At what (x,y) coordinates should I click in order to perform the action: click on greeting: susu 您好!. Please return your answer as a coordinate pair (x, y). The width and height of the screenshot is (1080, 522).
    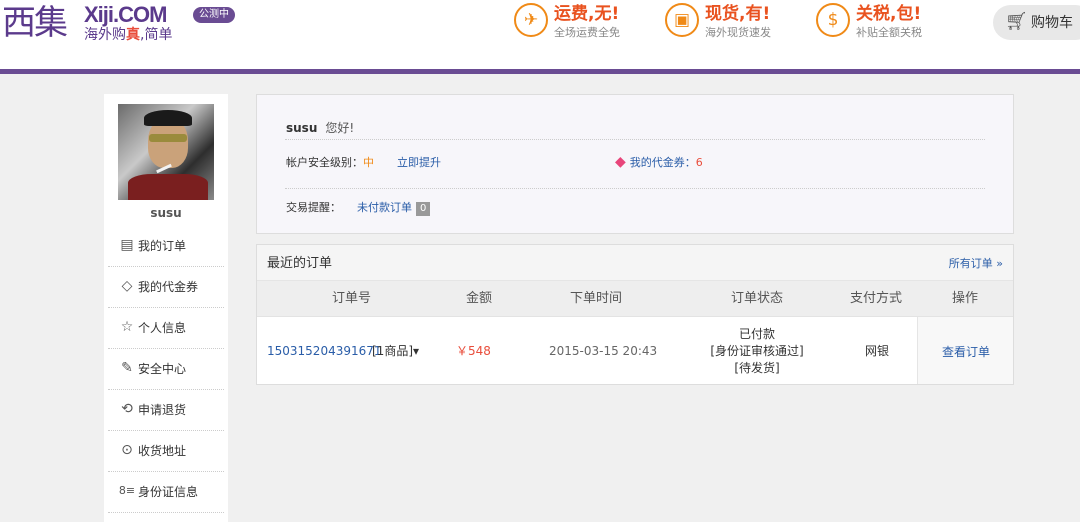
    Looking at the image, I should click on (320, 128).